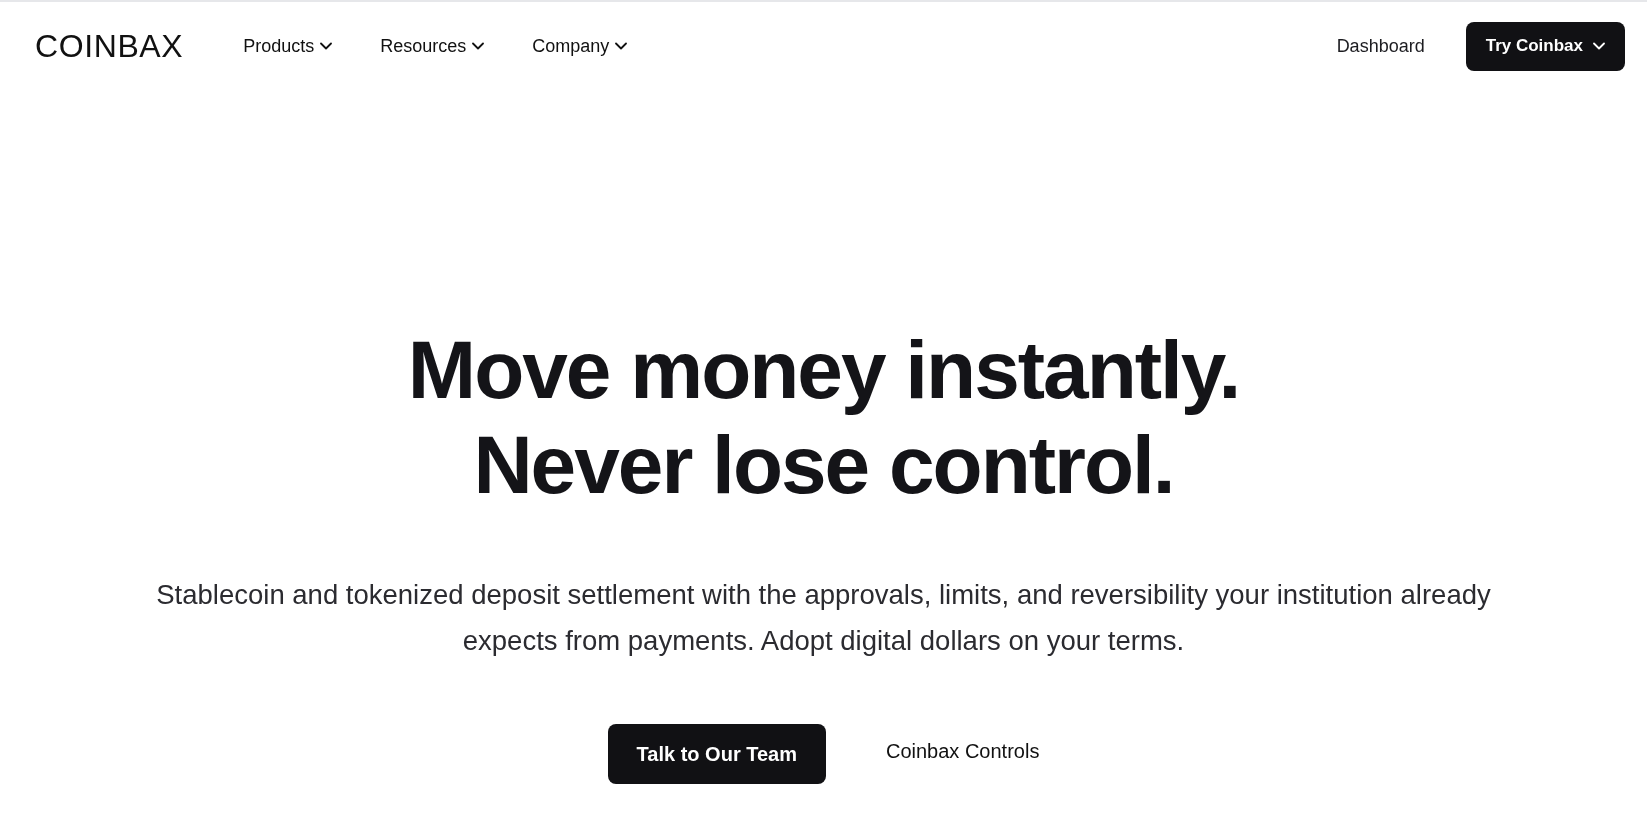  I want to click on nav-menu-item: Company, so click(580, 46).